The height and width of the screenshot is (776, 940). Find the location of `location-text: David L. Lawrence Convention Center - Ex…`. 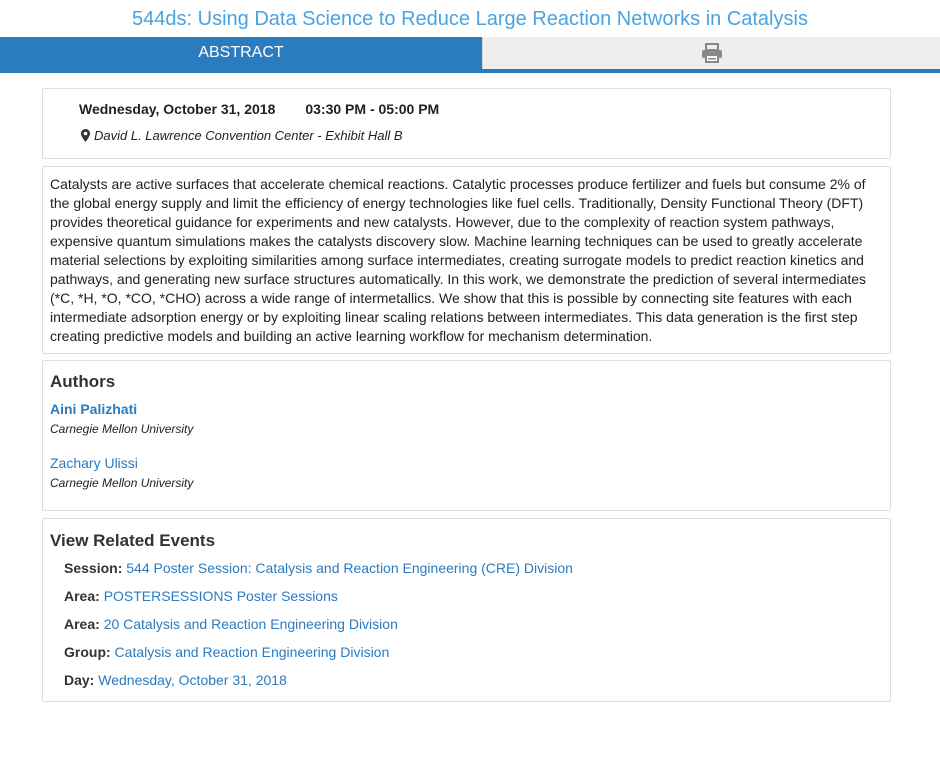

location-text: David L. Lawrence Convention Center - Ex… is located at coordinates (248, 135).